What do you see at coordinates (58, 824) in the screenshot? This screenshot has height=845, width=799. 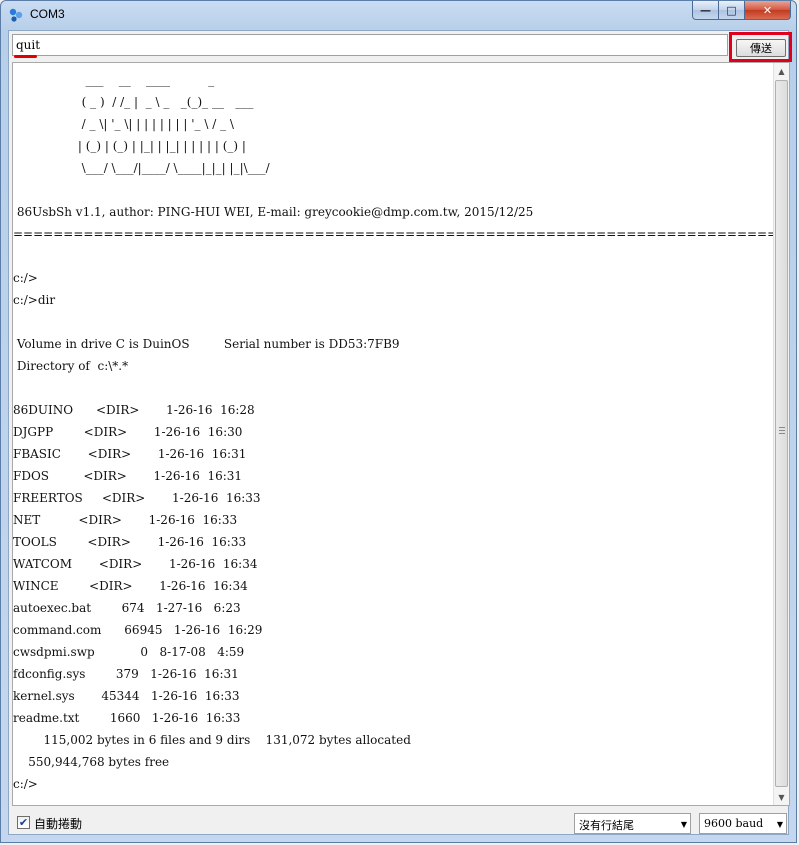 I see `autoscroll-label: 自動捲動` at bounding box center [58, 824].